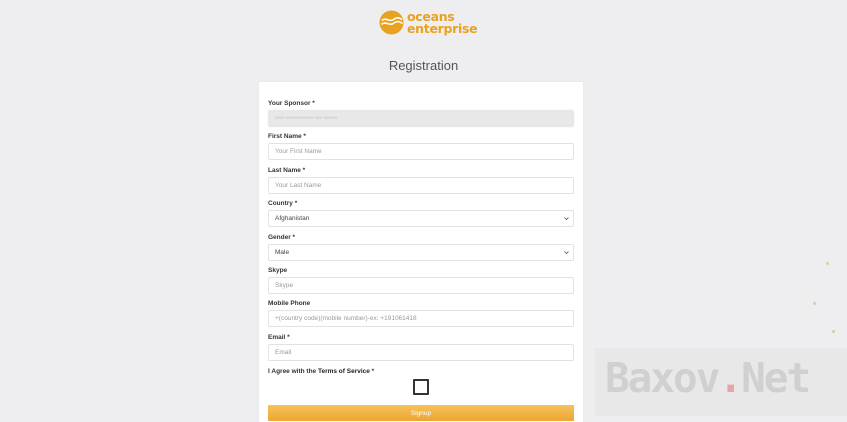  Describe the element at coordinates (289, 303) in the screenshot. I see `mobile-label: Mobile Phone` at that location.